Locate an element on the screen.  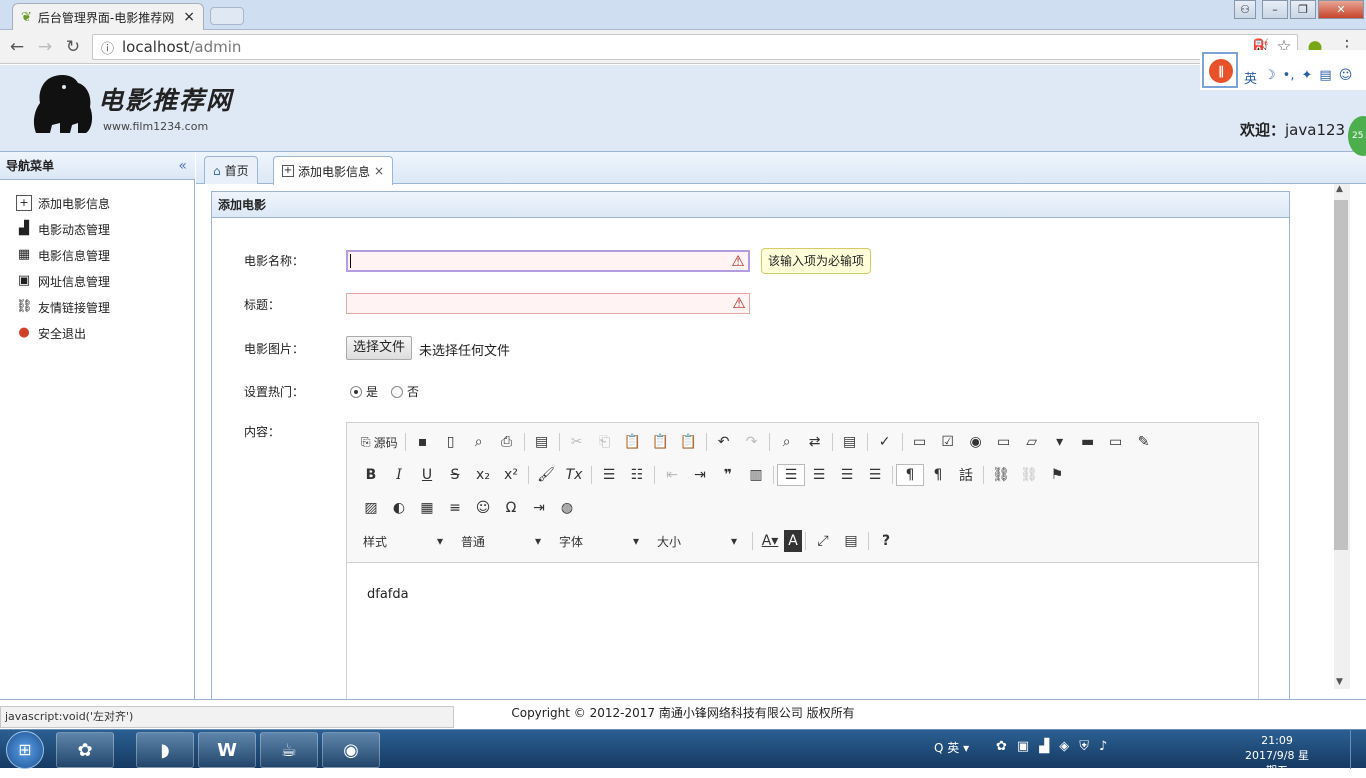
checkbox-icon: ☑ is located at coordinates (948, 442).